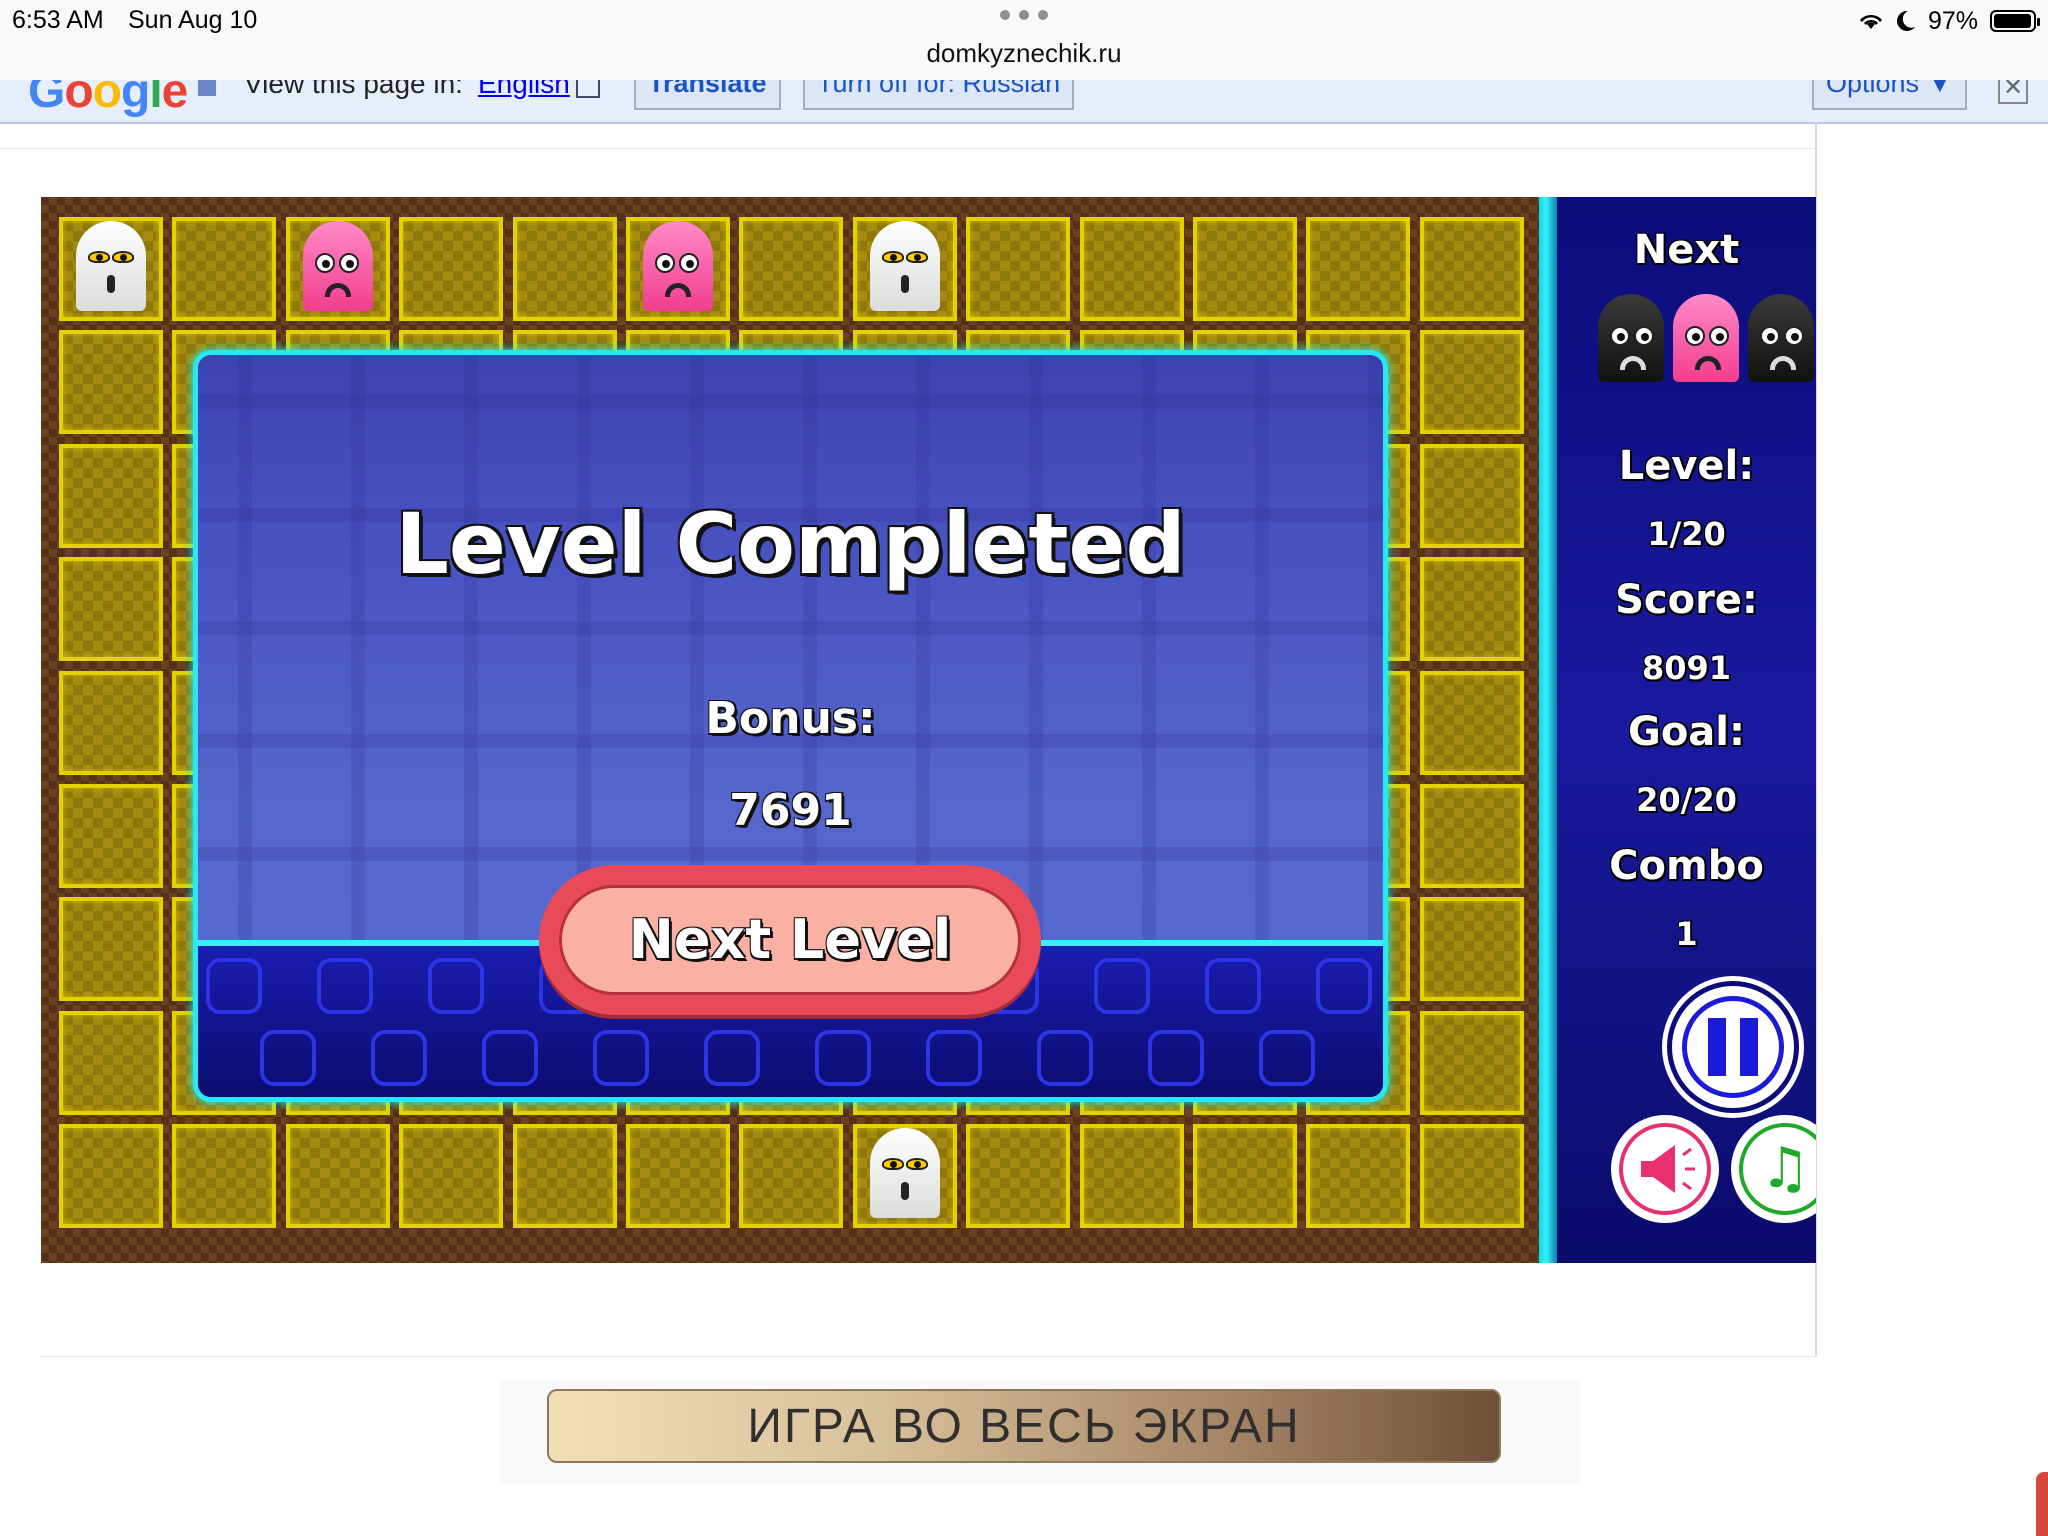 Image resolution: width=2048 pixels, height=1536 pixels. What do you see at coordinates (1905, 20) in the screenshot?
I see `moon-icon` at bounding box center [1905, 20].